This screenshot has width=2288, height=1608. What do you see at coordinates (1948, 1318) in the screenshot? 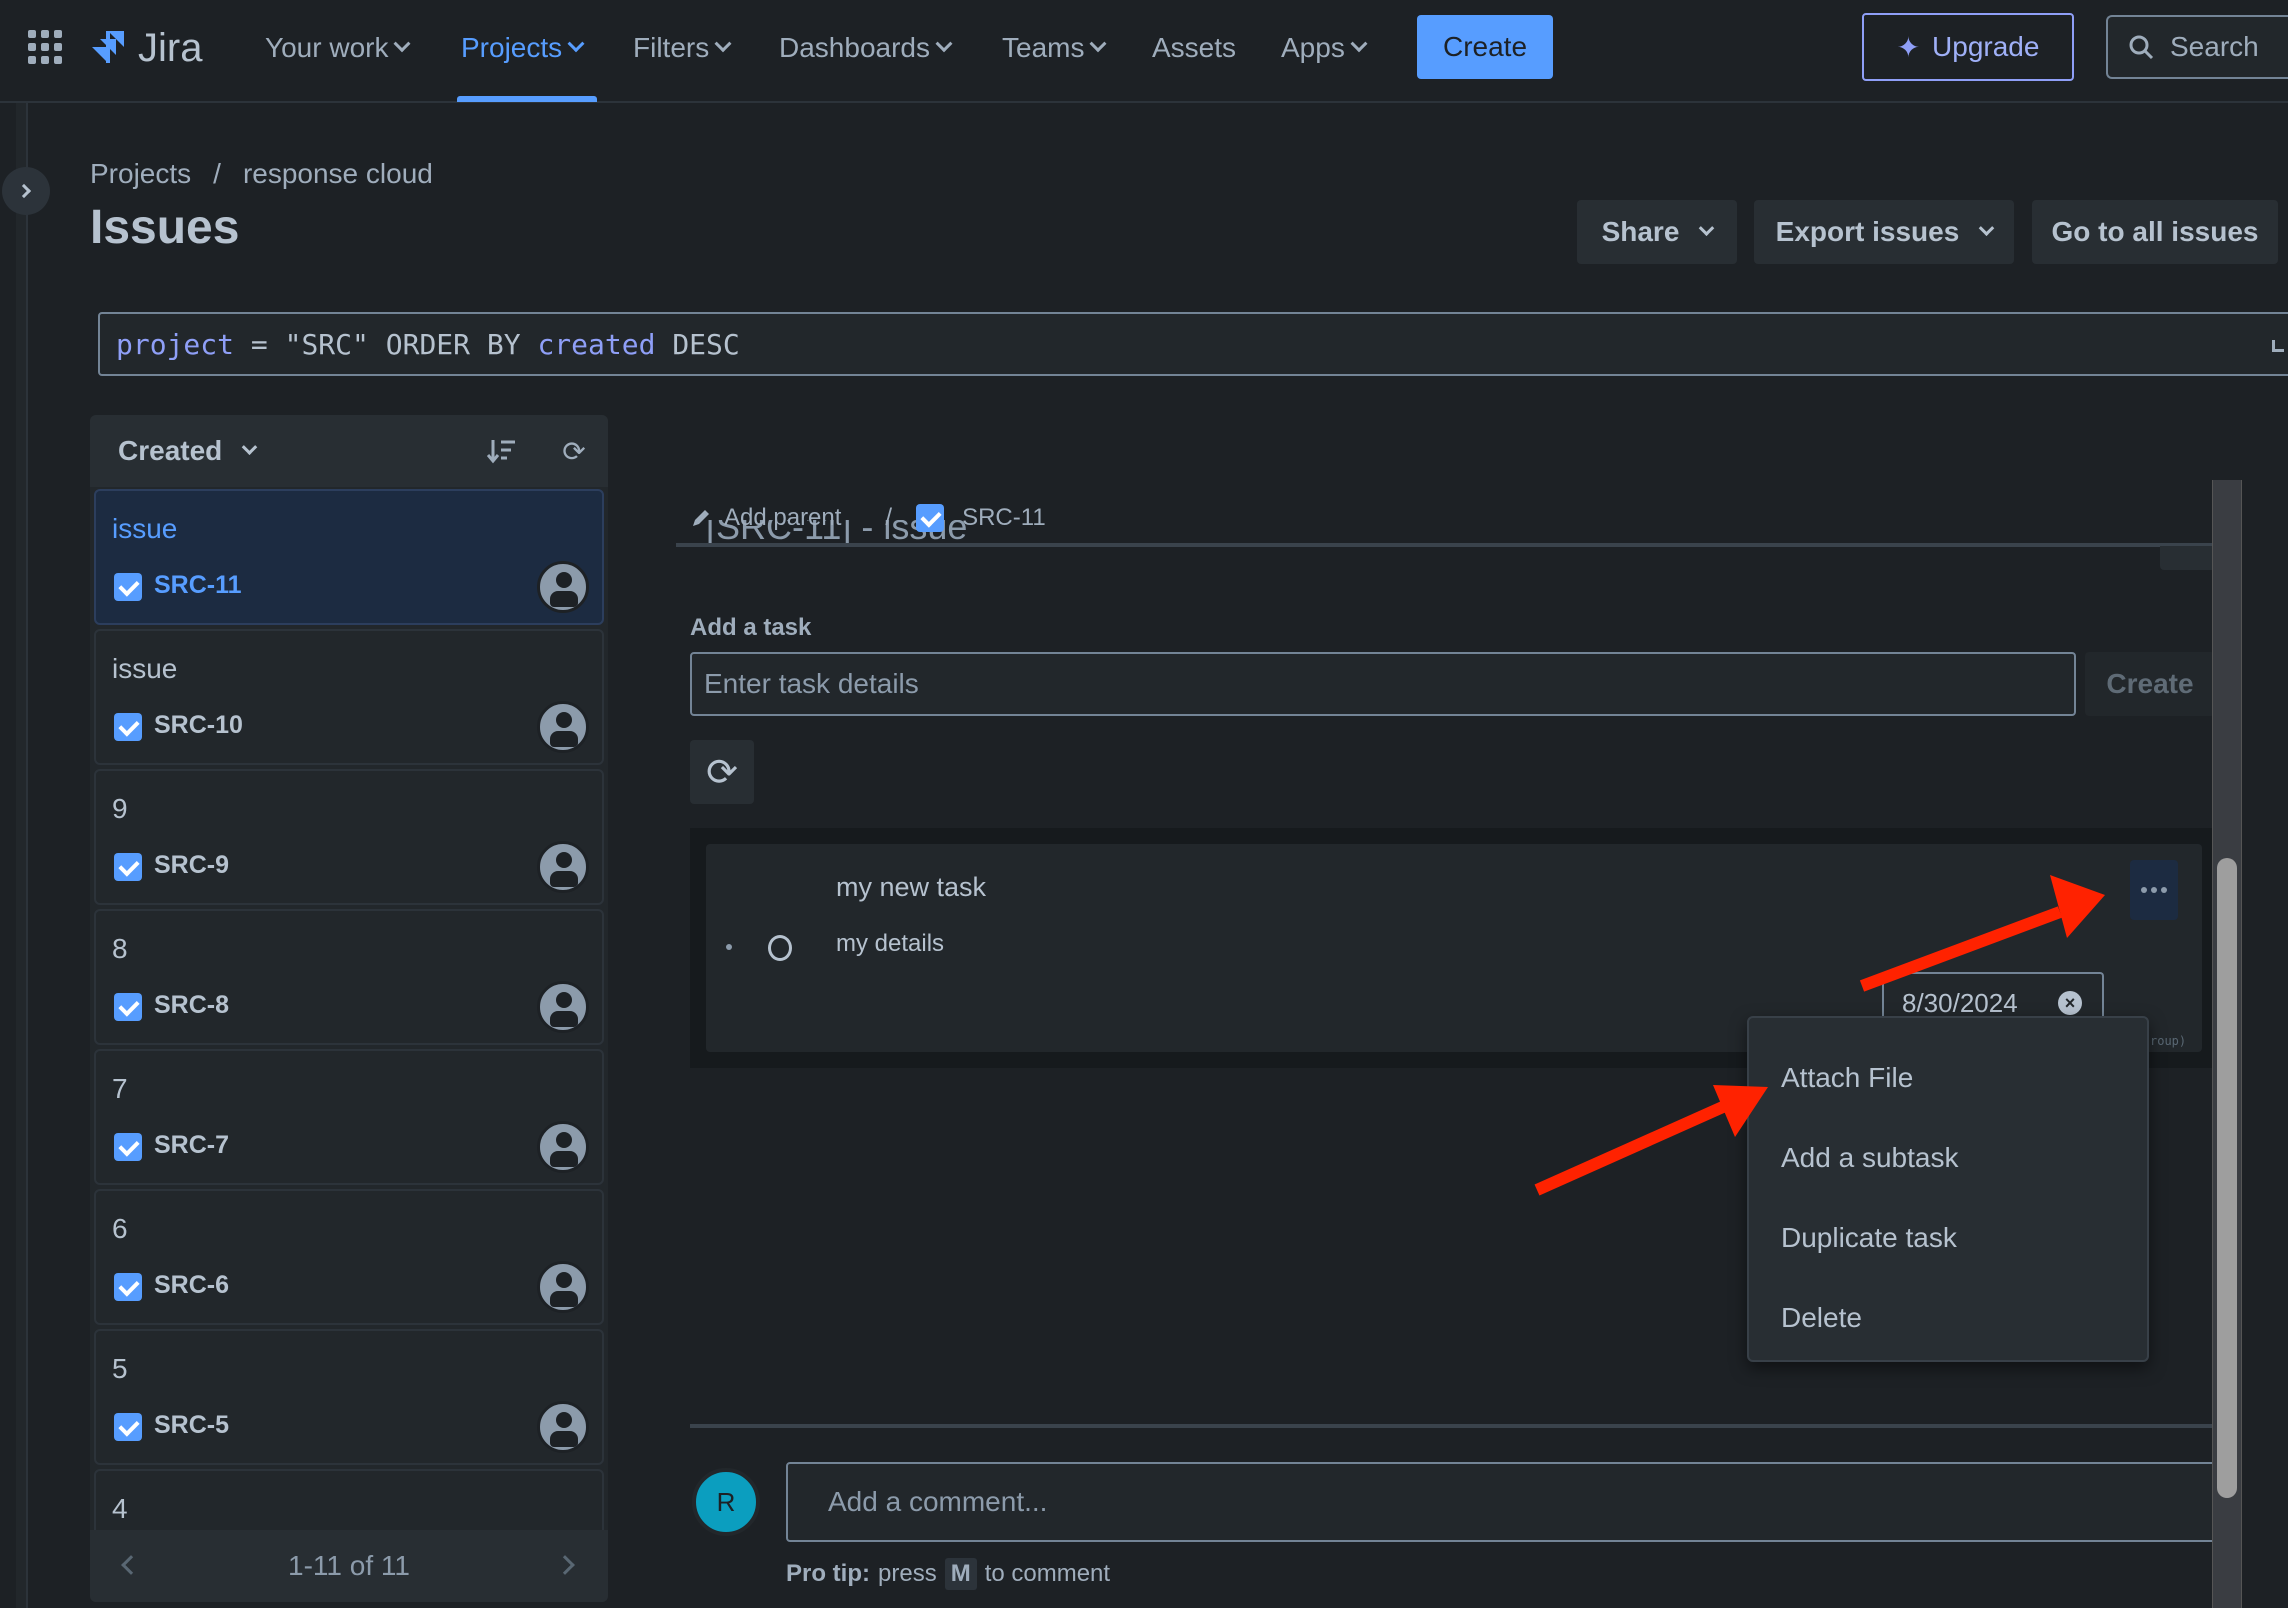
I see `menu-item-delete: Delete` at bounding box center [1948, 1318].